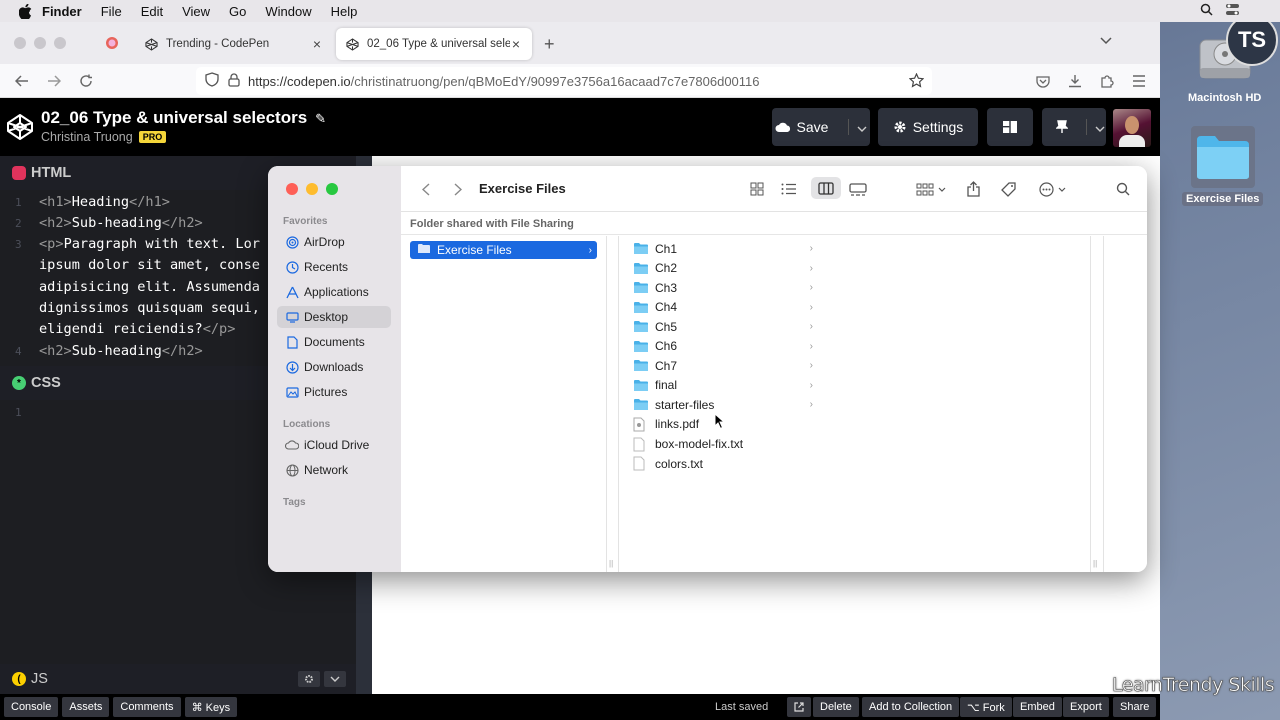 The height and width of the screenshot is (720, 1280). What do you see at coordinates (183, 118) in the screenshot?
I see `pen-title: 02_06 Type & universal selectors ✎` at bounding box center [183, 118].